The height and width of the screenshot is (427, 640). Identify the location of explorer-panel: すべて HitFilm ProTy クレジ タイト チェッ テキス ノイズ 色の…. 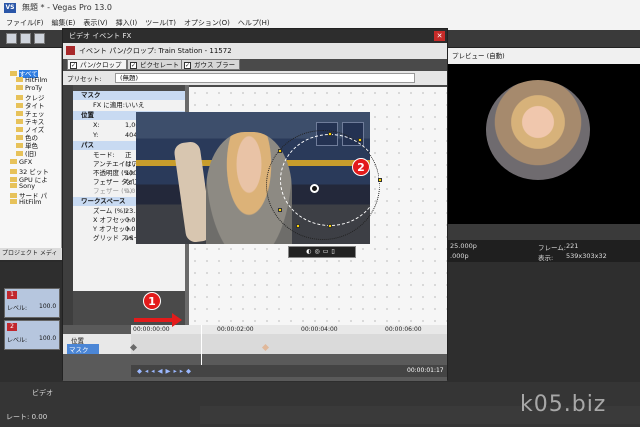
(31, 148).